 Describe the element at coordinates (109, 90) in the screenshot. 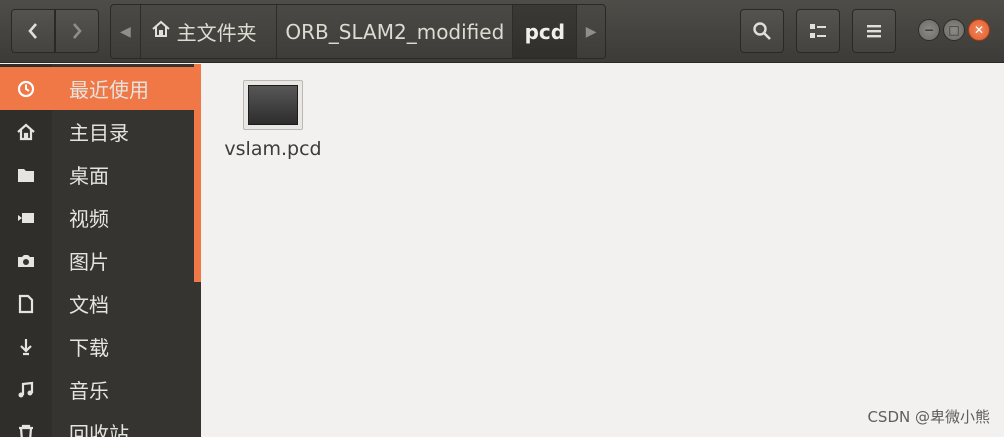

I see `sidebar-item-label: 最近使用` at that location.